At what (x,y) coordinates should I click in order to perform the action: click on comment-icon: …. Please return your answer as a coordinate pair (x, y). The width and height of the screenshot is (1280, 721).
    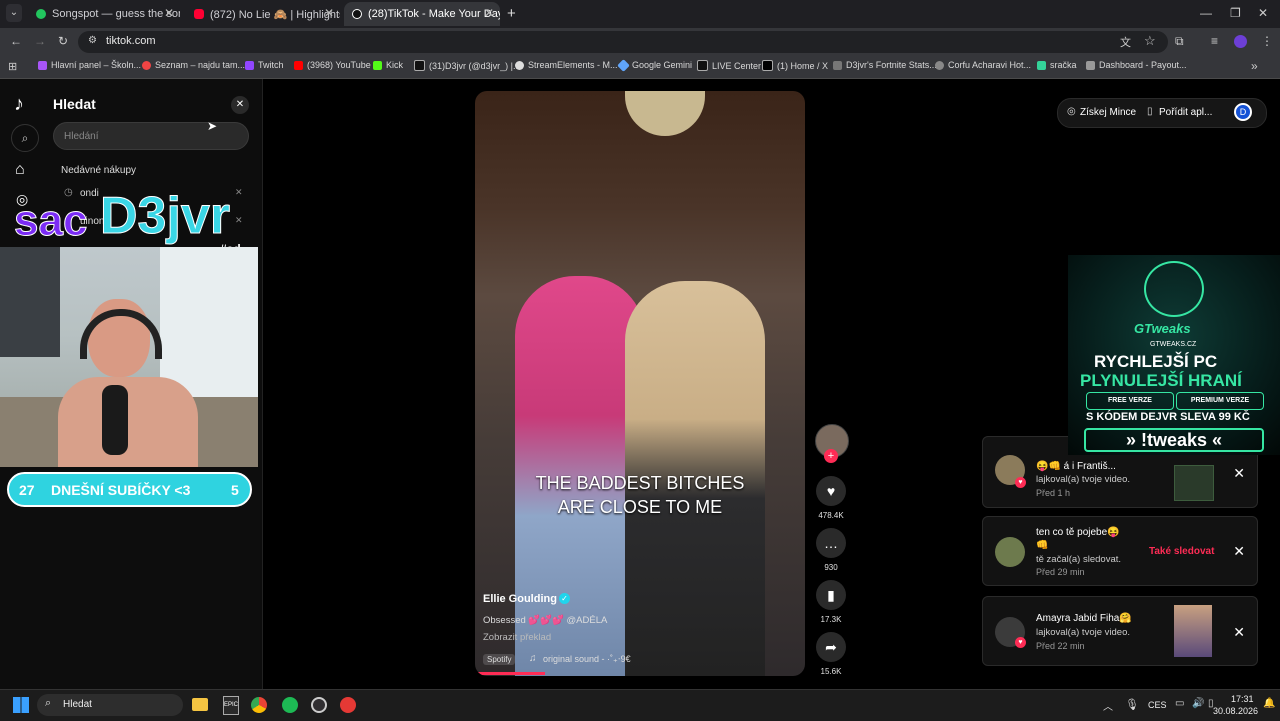
    Looking at the image, I should click on (831, 543).